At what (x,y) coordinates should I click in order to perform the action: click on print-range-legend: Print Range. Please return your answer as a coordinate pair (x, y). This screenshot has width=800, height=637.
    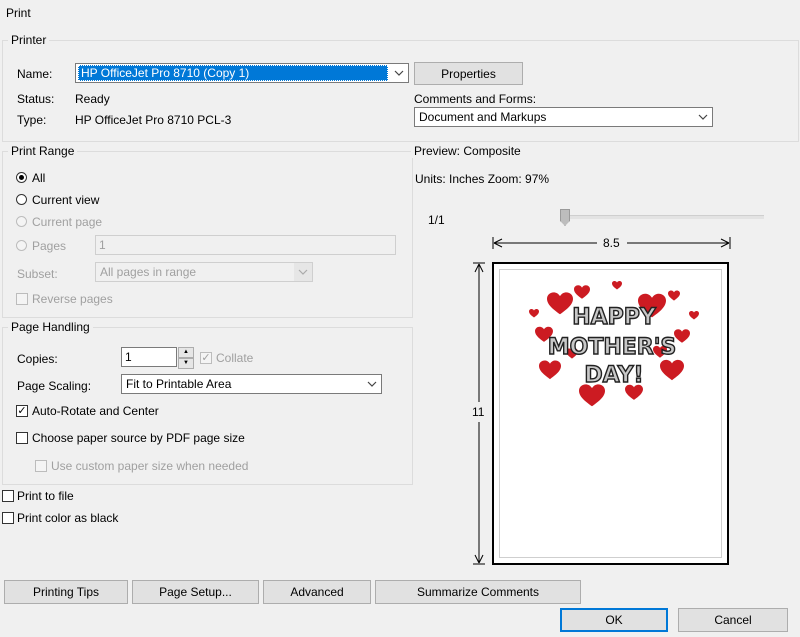
    Looking at the image, I should click on (43, 151).